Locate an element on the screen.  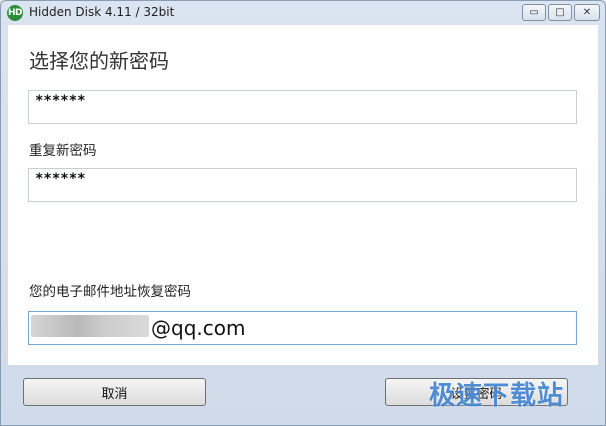
repeat-password-label: 重复新密码 is located at coordinates (63, 151).